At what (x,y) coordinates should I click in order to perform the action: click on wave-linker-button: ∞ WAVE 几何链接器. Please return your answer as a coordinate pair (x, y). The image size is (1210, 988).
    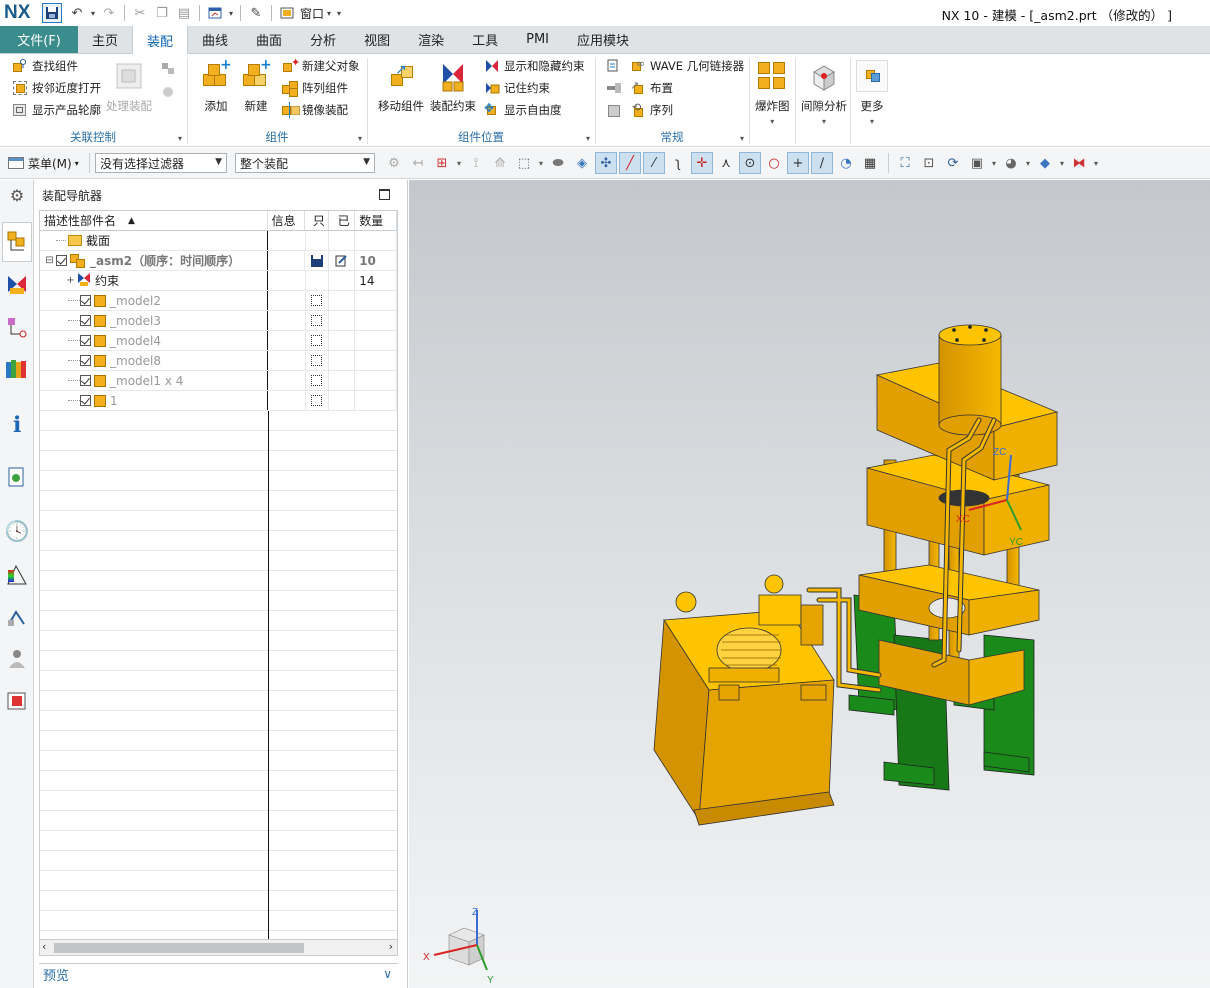
    Looking at the image, I should click on (687, 66).